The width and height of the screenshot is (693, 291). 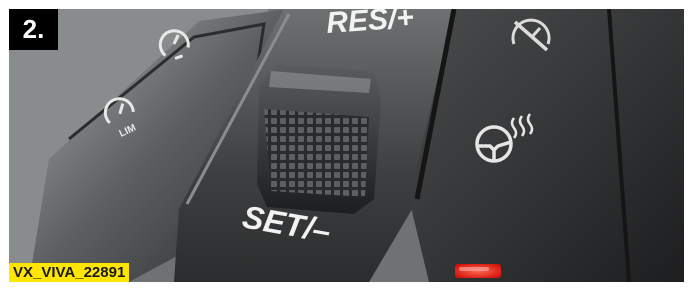 I want to click on image-code-label: VX_VIVA_22891, so click(x=69, y=272).